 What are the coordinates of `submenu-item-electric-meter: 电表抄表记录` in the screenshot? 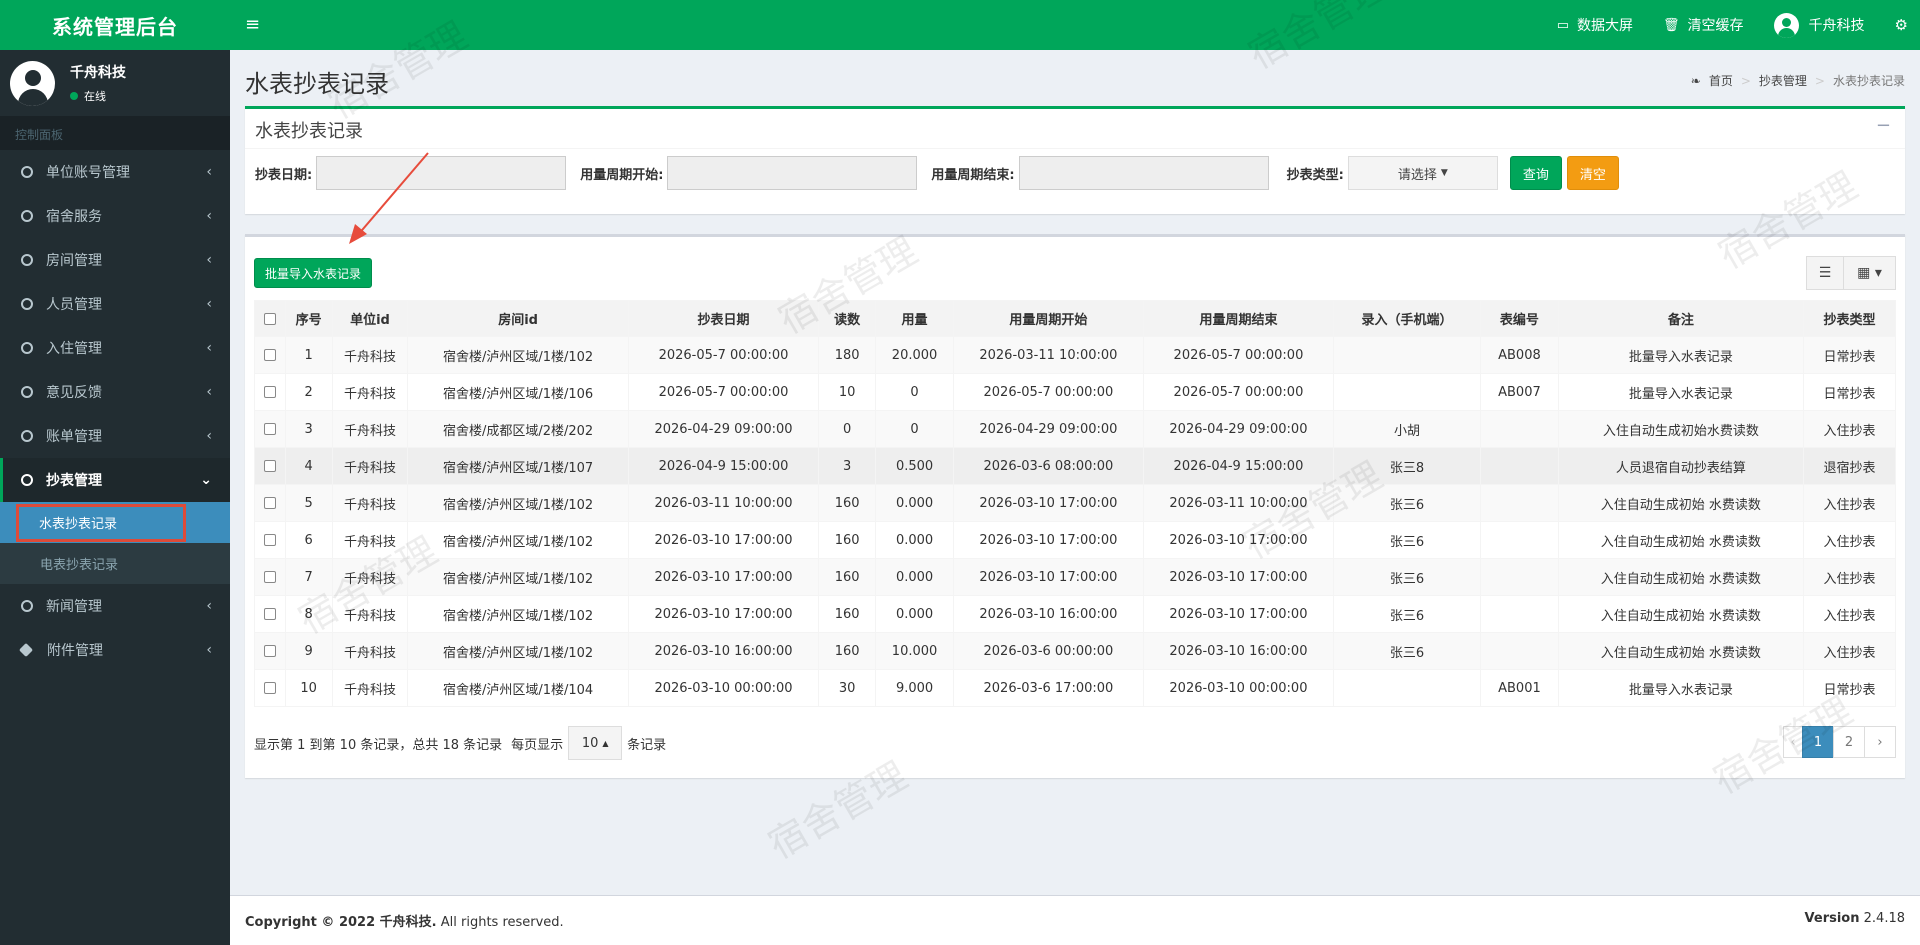 It's located at (115, 563).